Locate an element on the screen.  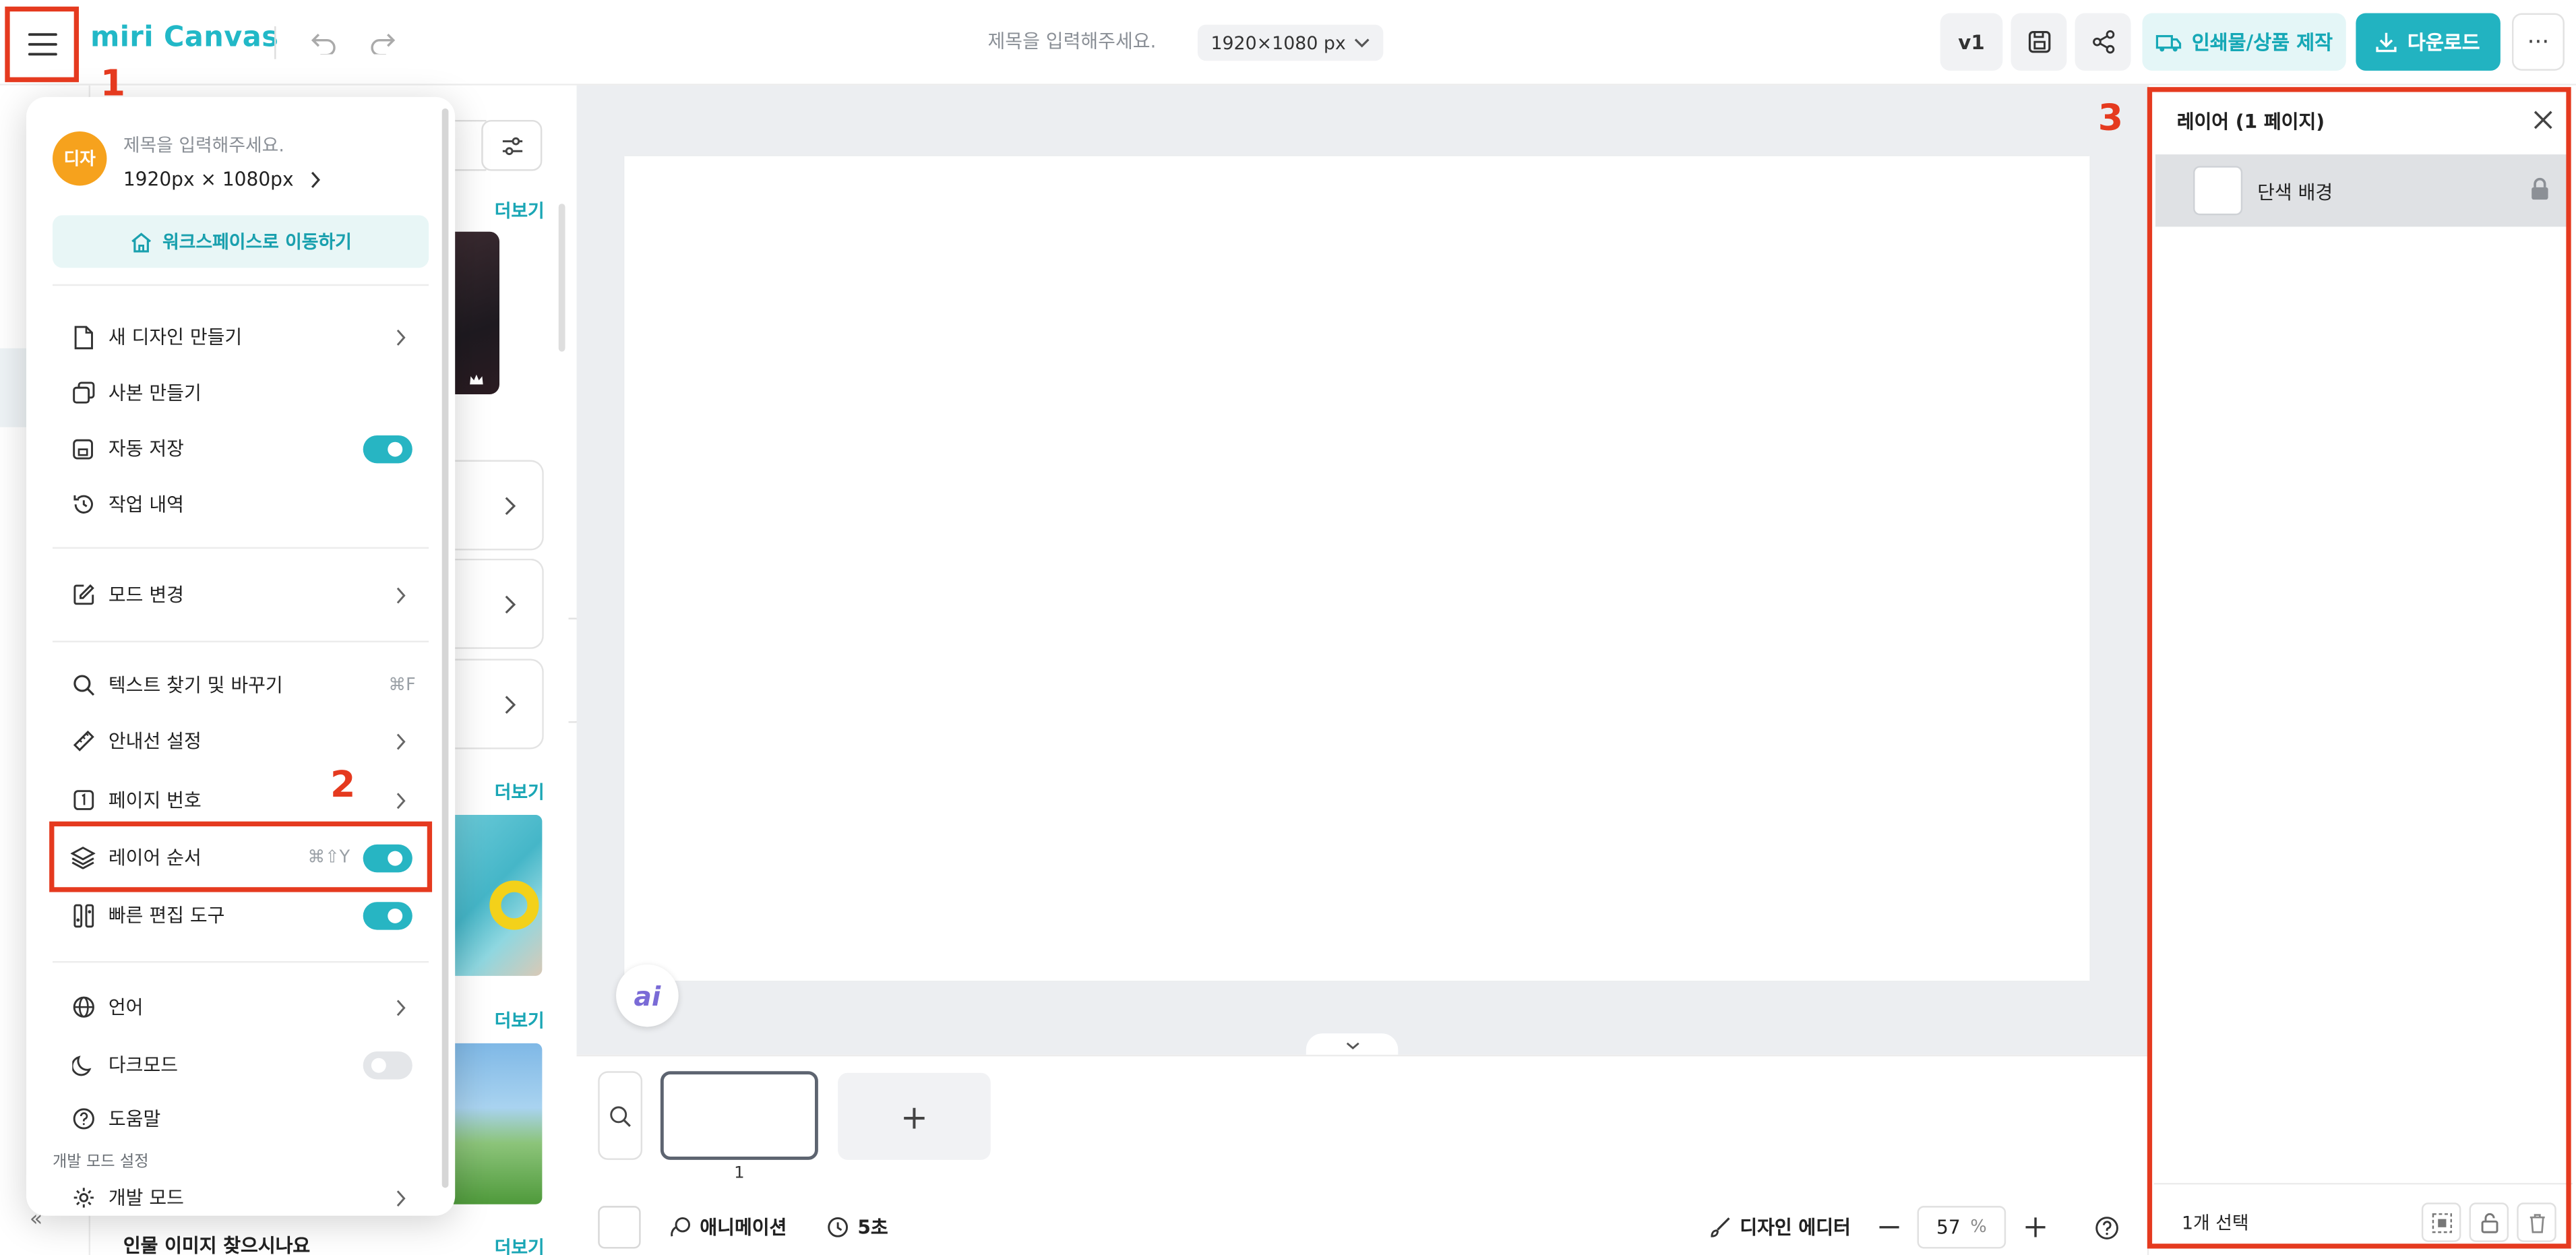
save-button is located at coordinates (2039, 42).